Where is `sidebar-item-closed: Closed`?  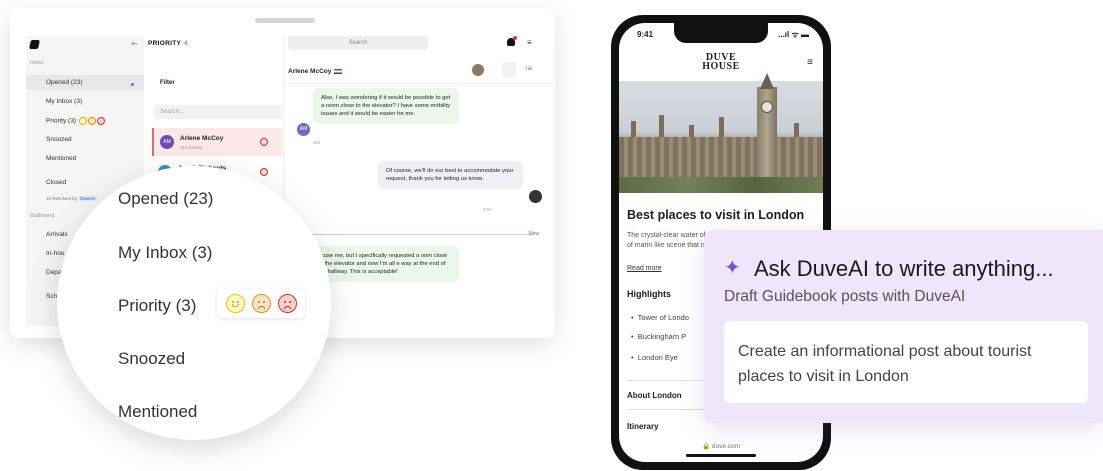 sidebar-item-closed: Closed is located at coordinates (56, 182).